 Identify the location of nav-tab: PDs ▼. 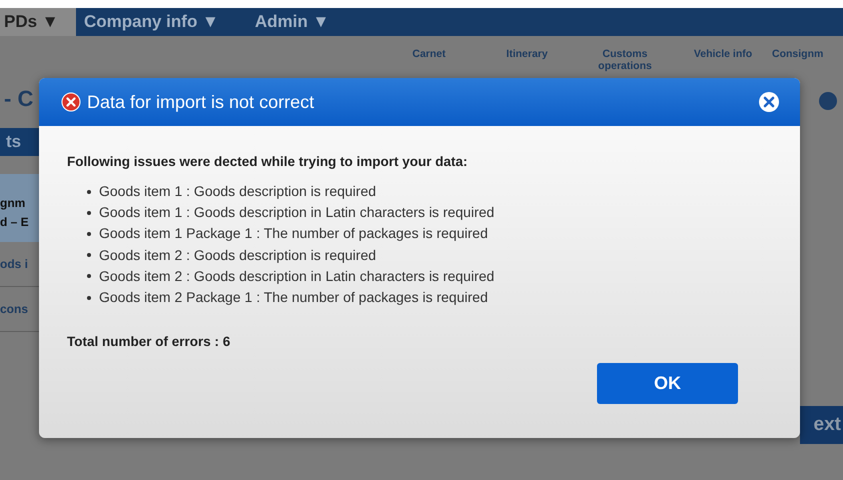
(38, 22).